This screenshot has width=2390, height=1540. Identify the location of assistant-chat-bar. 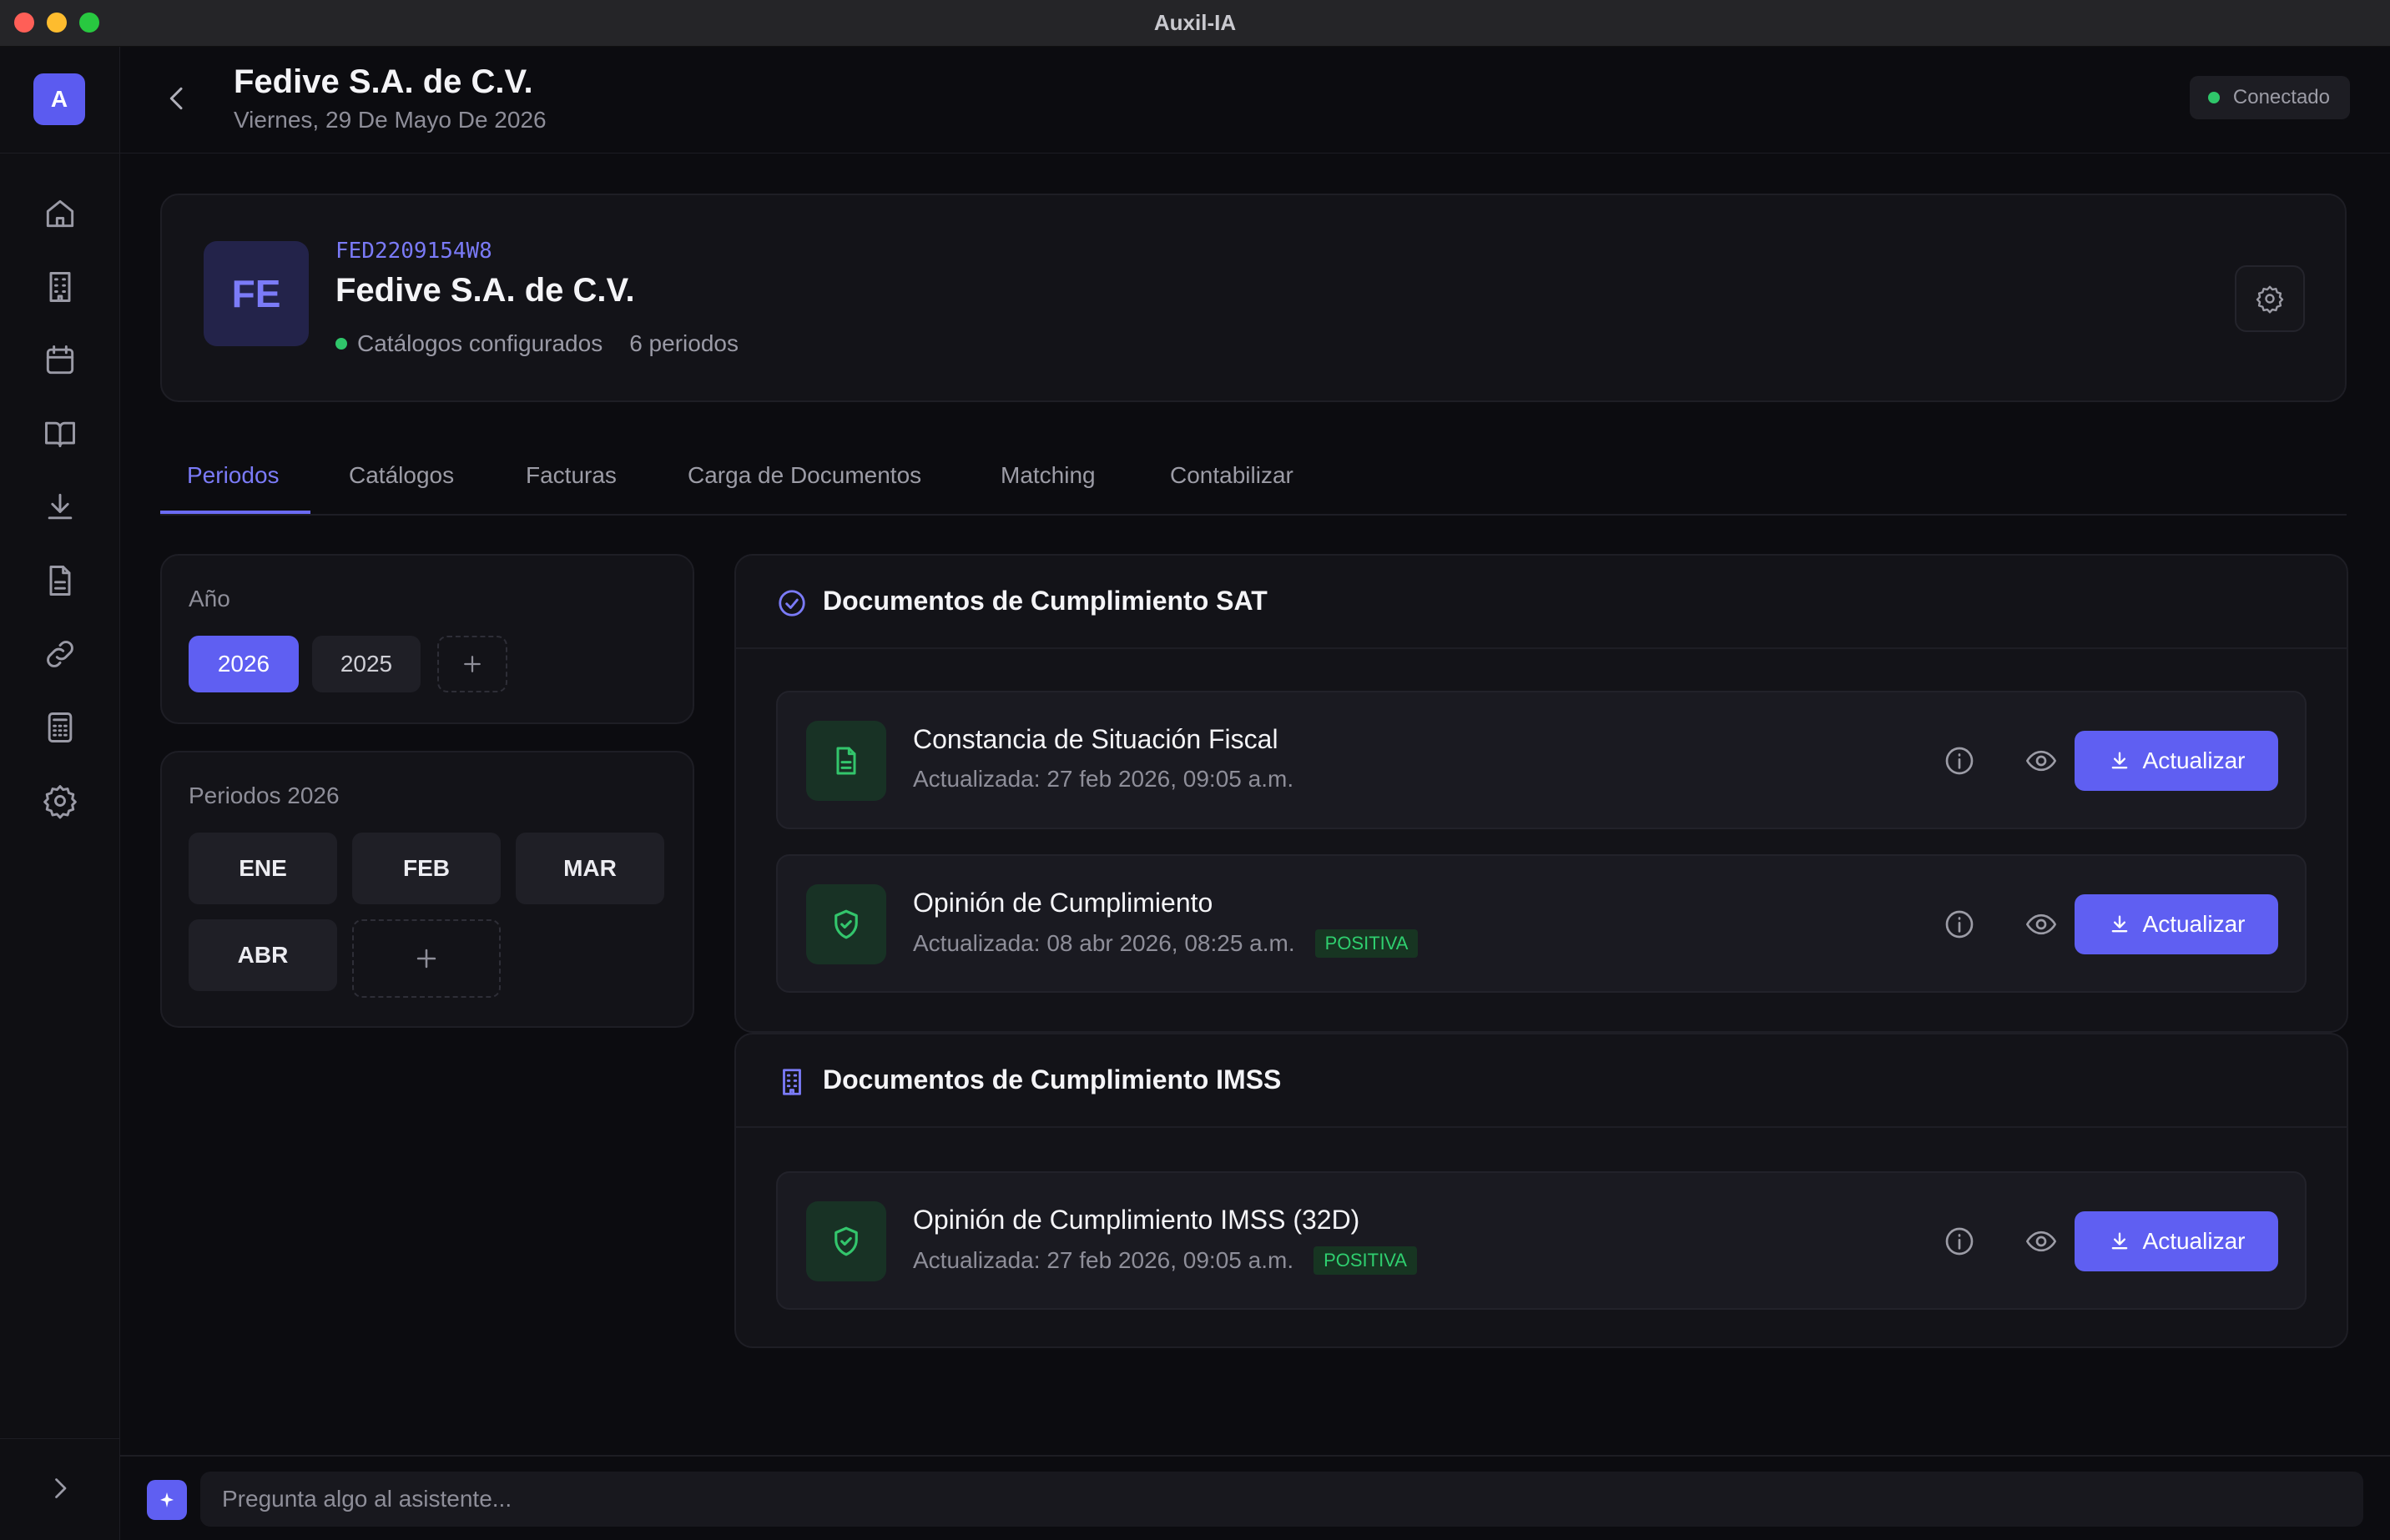
(1255, 1497).